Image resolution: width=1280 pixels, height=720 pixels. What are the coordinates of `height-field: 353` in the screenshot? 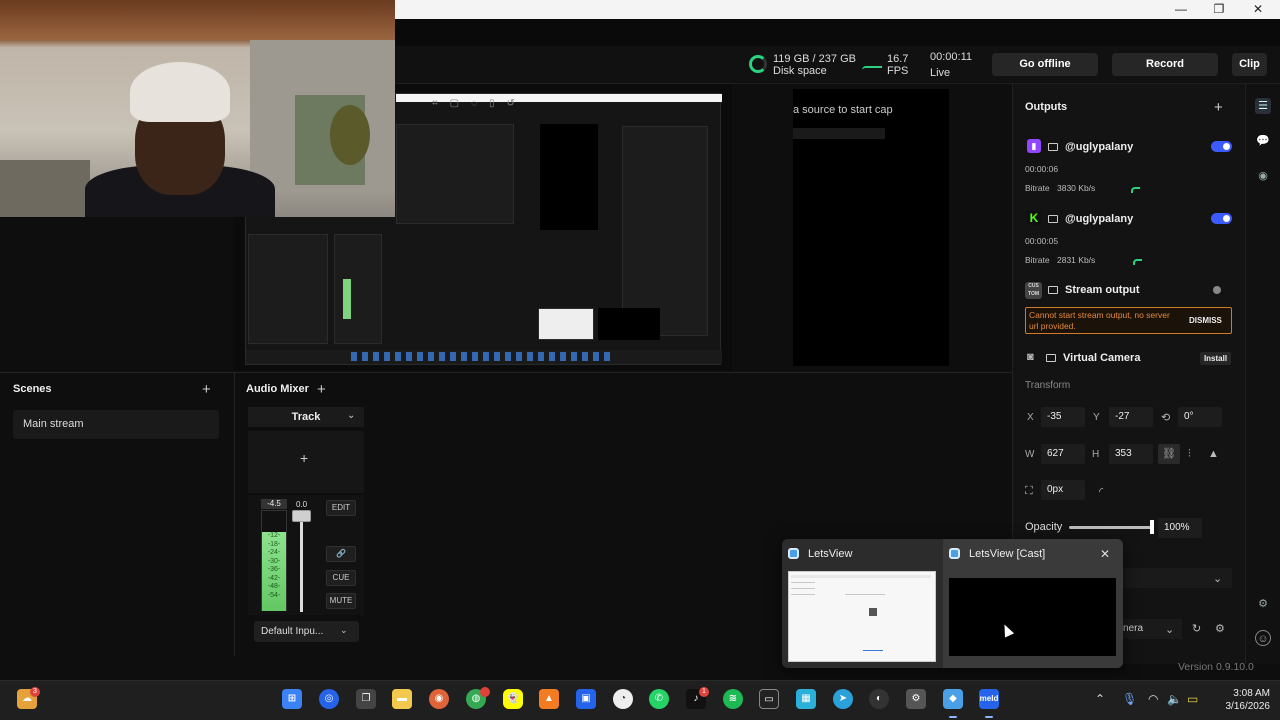 It's located at (1131, 454).